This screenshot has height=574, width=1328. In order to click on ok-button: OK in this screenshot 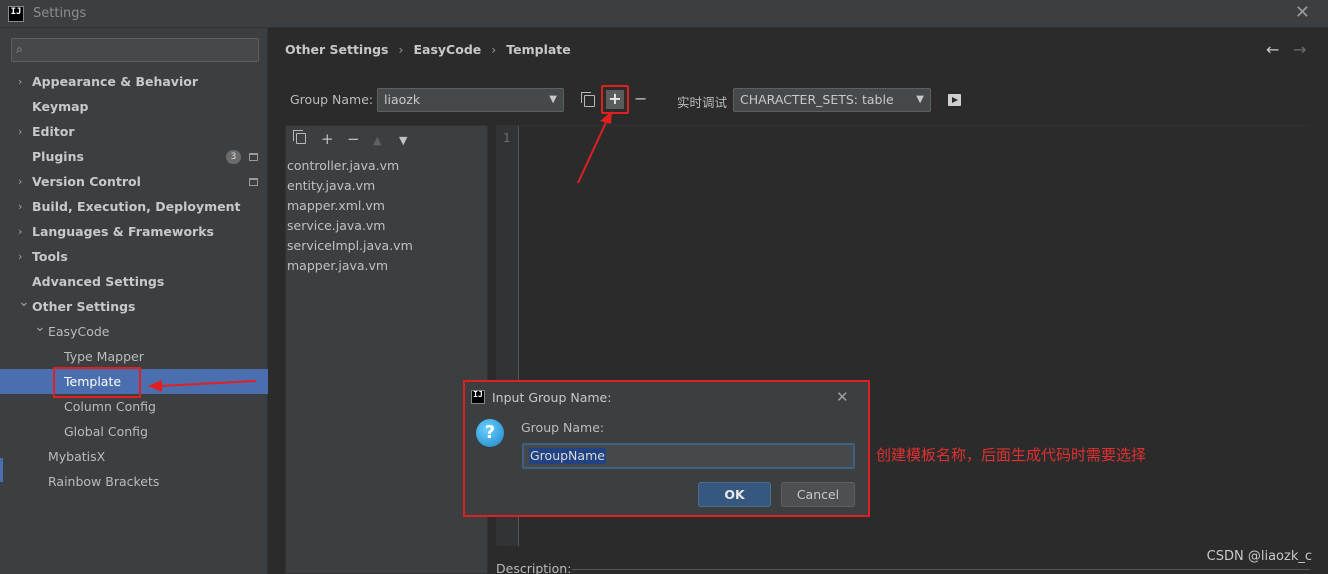, I will do `click(734, 494)`.